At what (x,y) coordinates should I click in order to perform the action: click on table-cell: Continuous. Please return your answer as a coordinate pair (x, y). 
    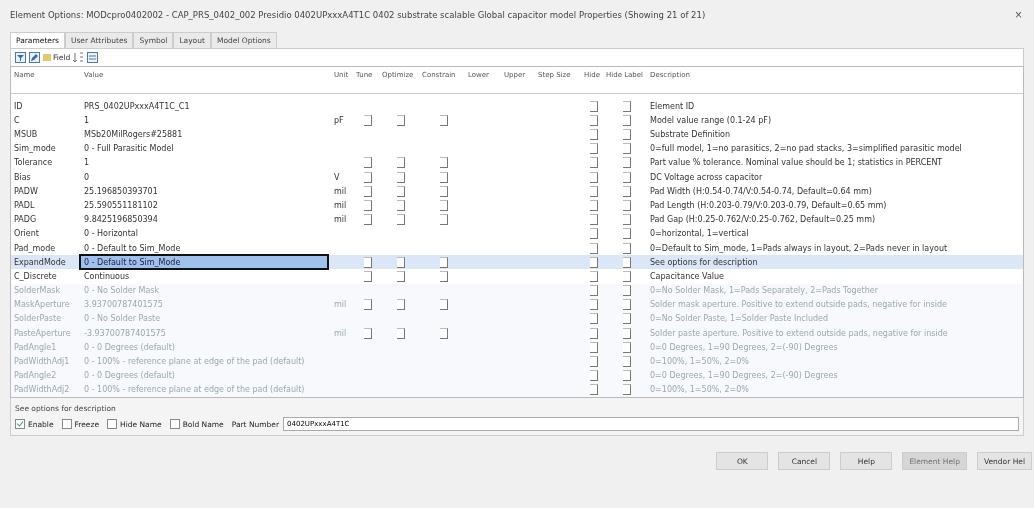
    Looking at the image, I should click on (206, 276).